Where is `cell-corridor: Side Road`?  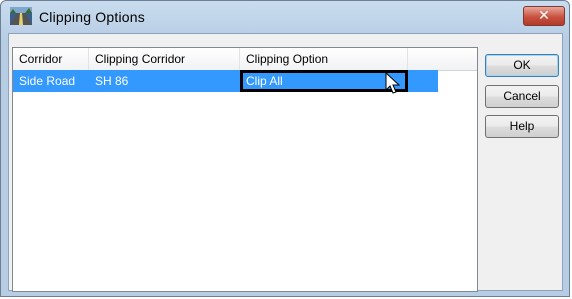
cell-corridor: Side Road is located at coordinates (47, 81).